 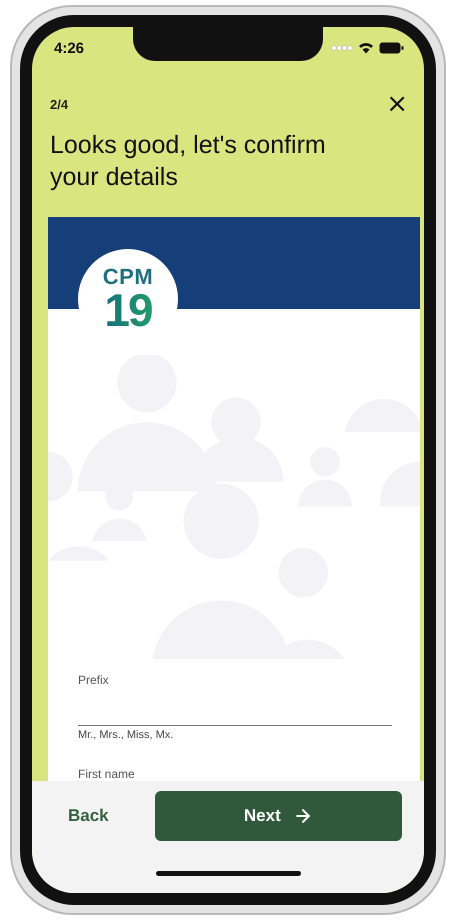 What do you see at coordinates (126, 735) in the screenshot?
I see `helper-text: Mr., Mrs., Miss, Mx.` at bounding box center [126, 735].